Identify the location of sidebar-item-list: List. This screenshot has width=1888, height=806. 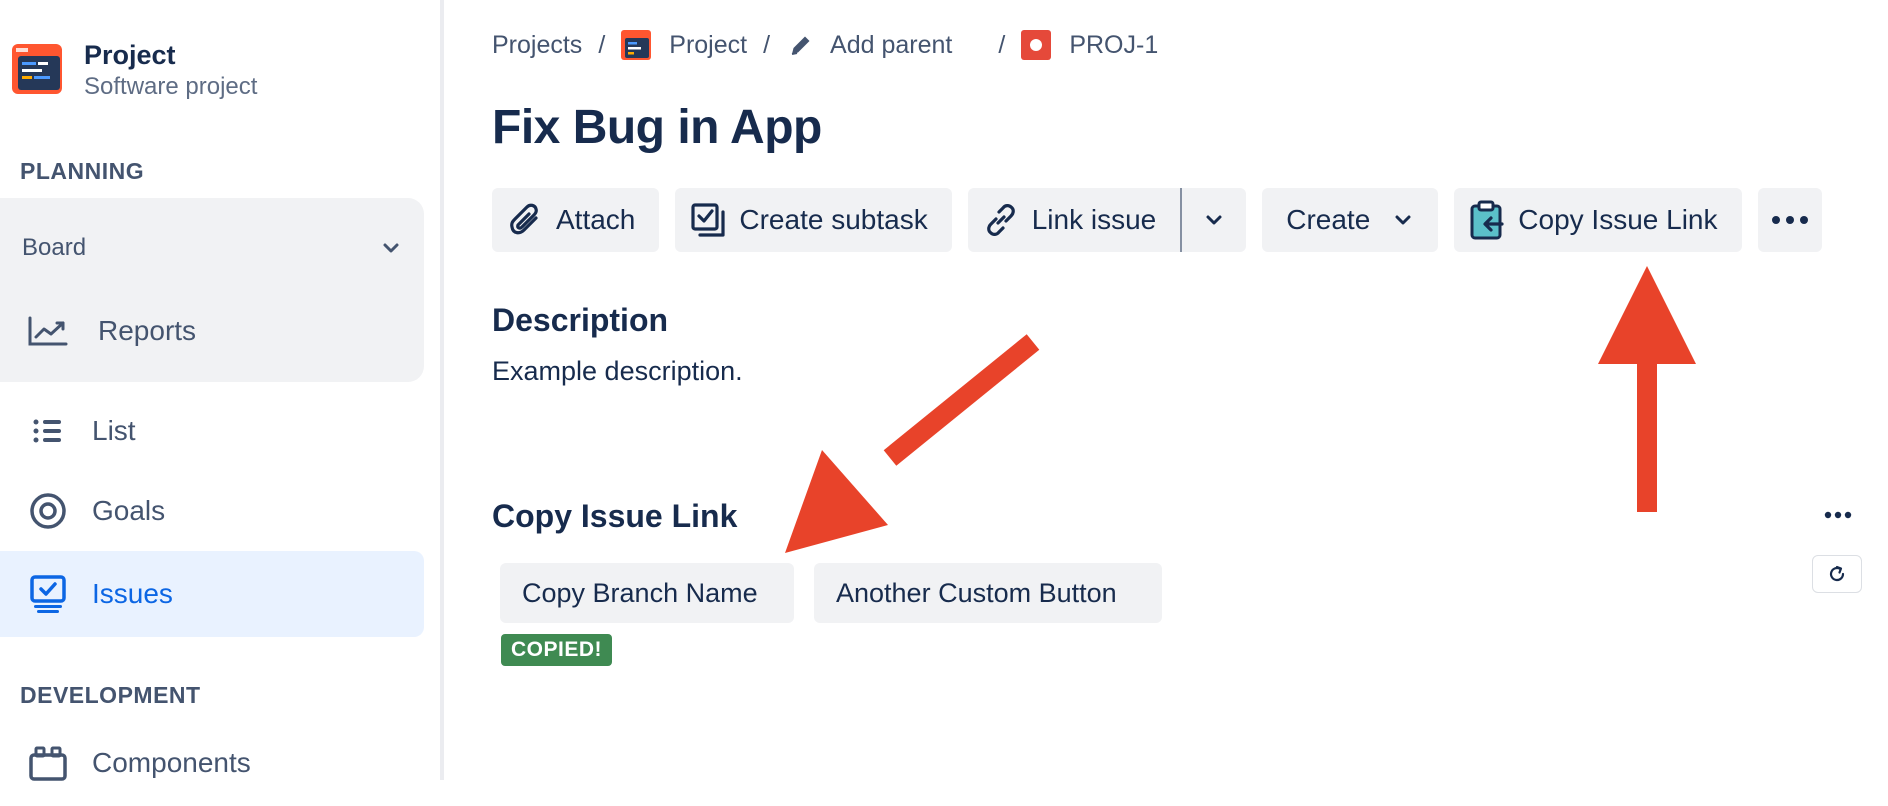
(212, 431).